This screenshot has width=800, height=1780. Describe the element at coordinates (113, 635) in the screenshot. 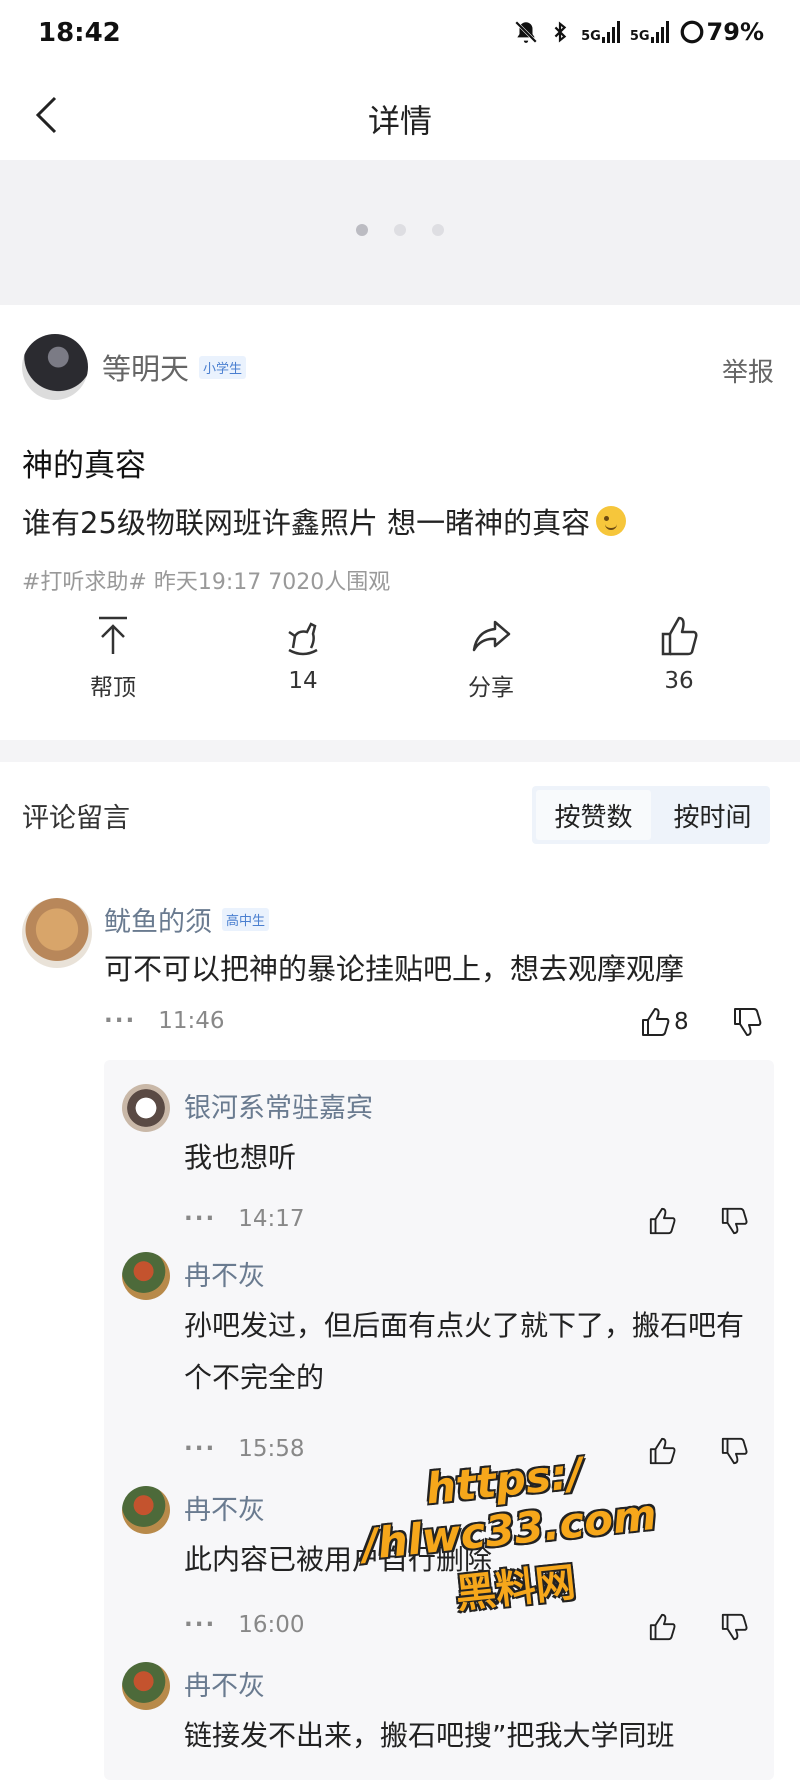

I see `pin-top-icon` at that location.